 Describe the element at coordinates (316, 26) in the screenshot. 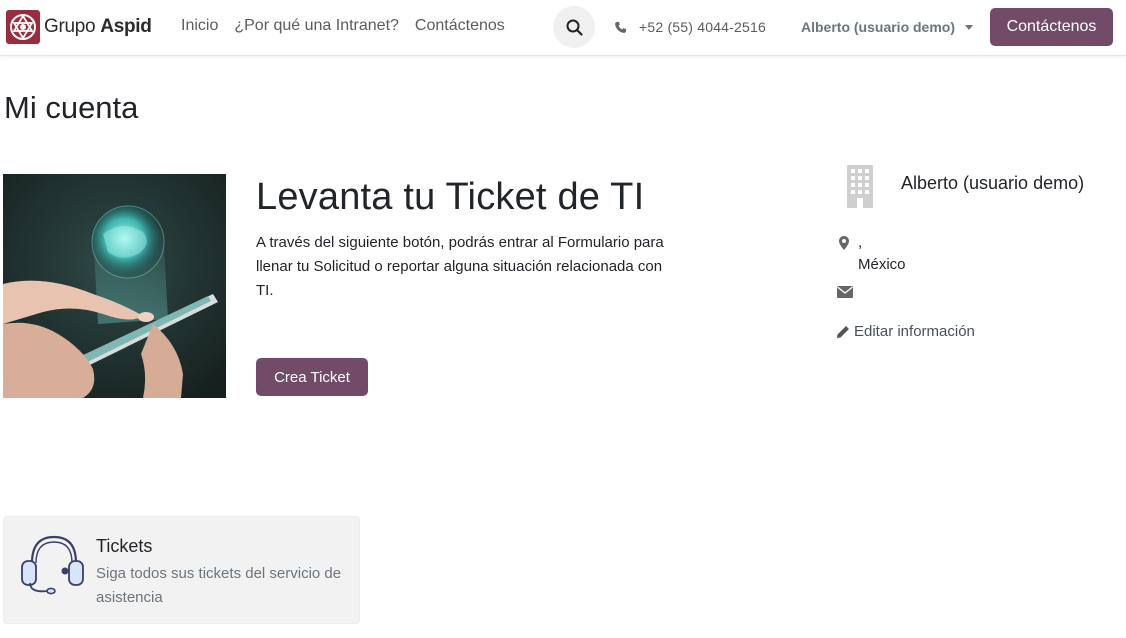

I see `nav-link-por-que-intranet: ¿Por qué una Intranet?` at that location.